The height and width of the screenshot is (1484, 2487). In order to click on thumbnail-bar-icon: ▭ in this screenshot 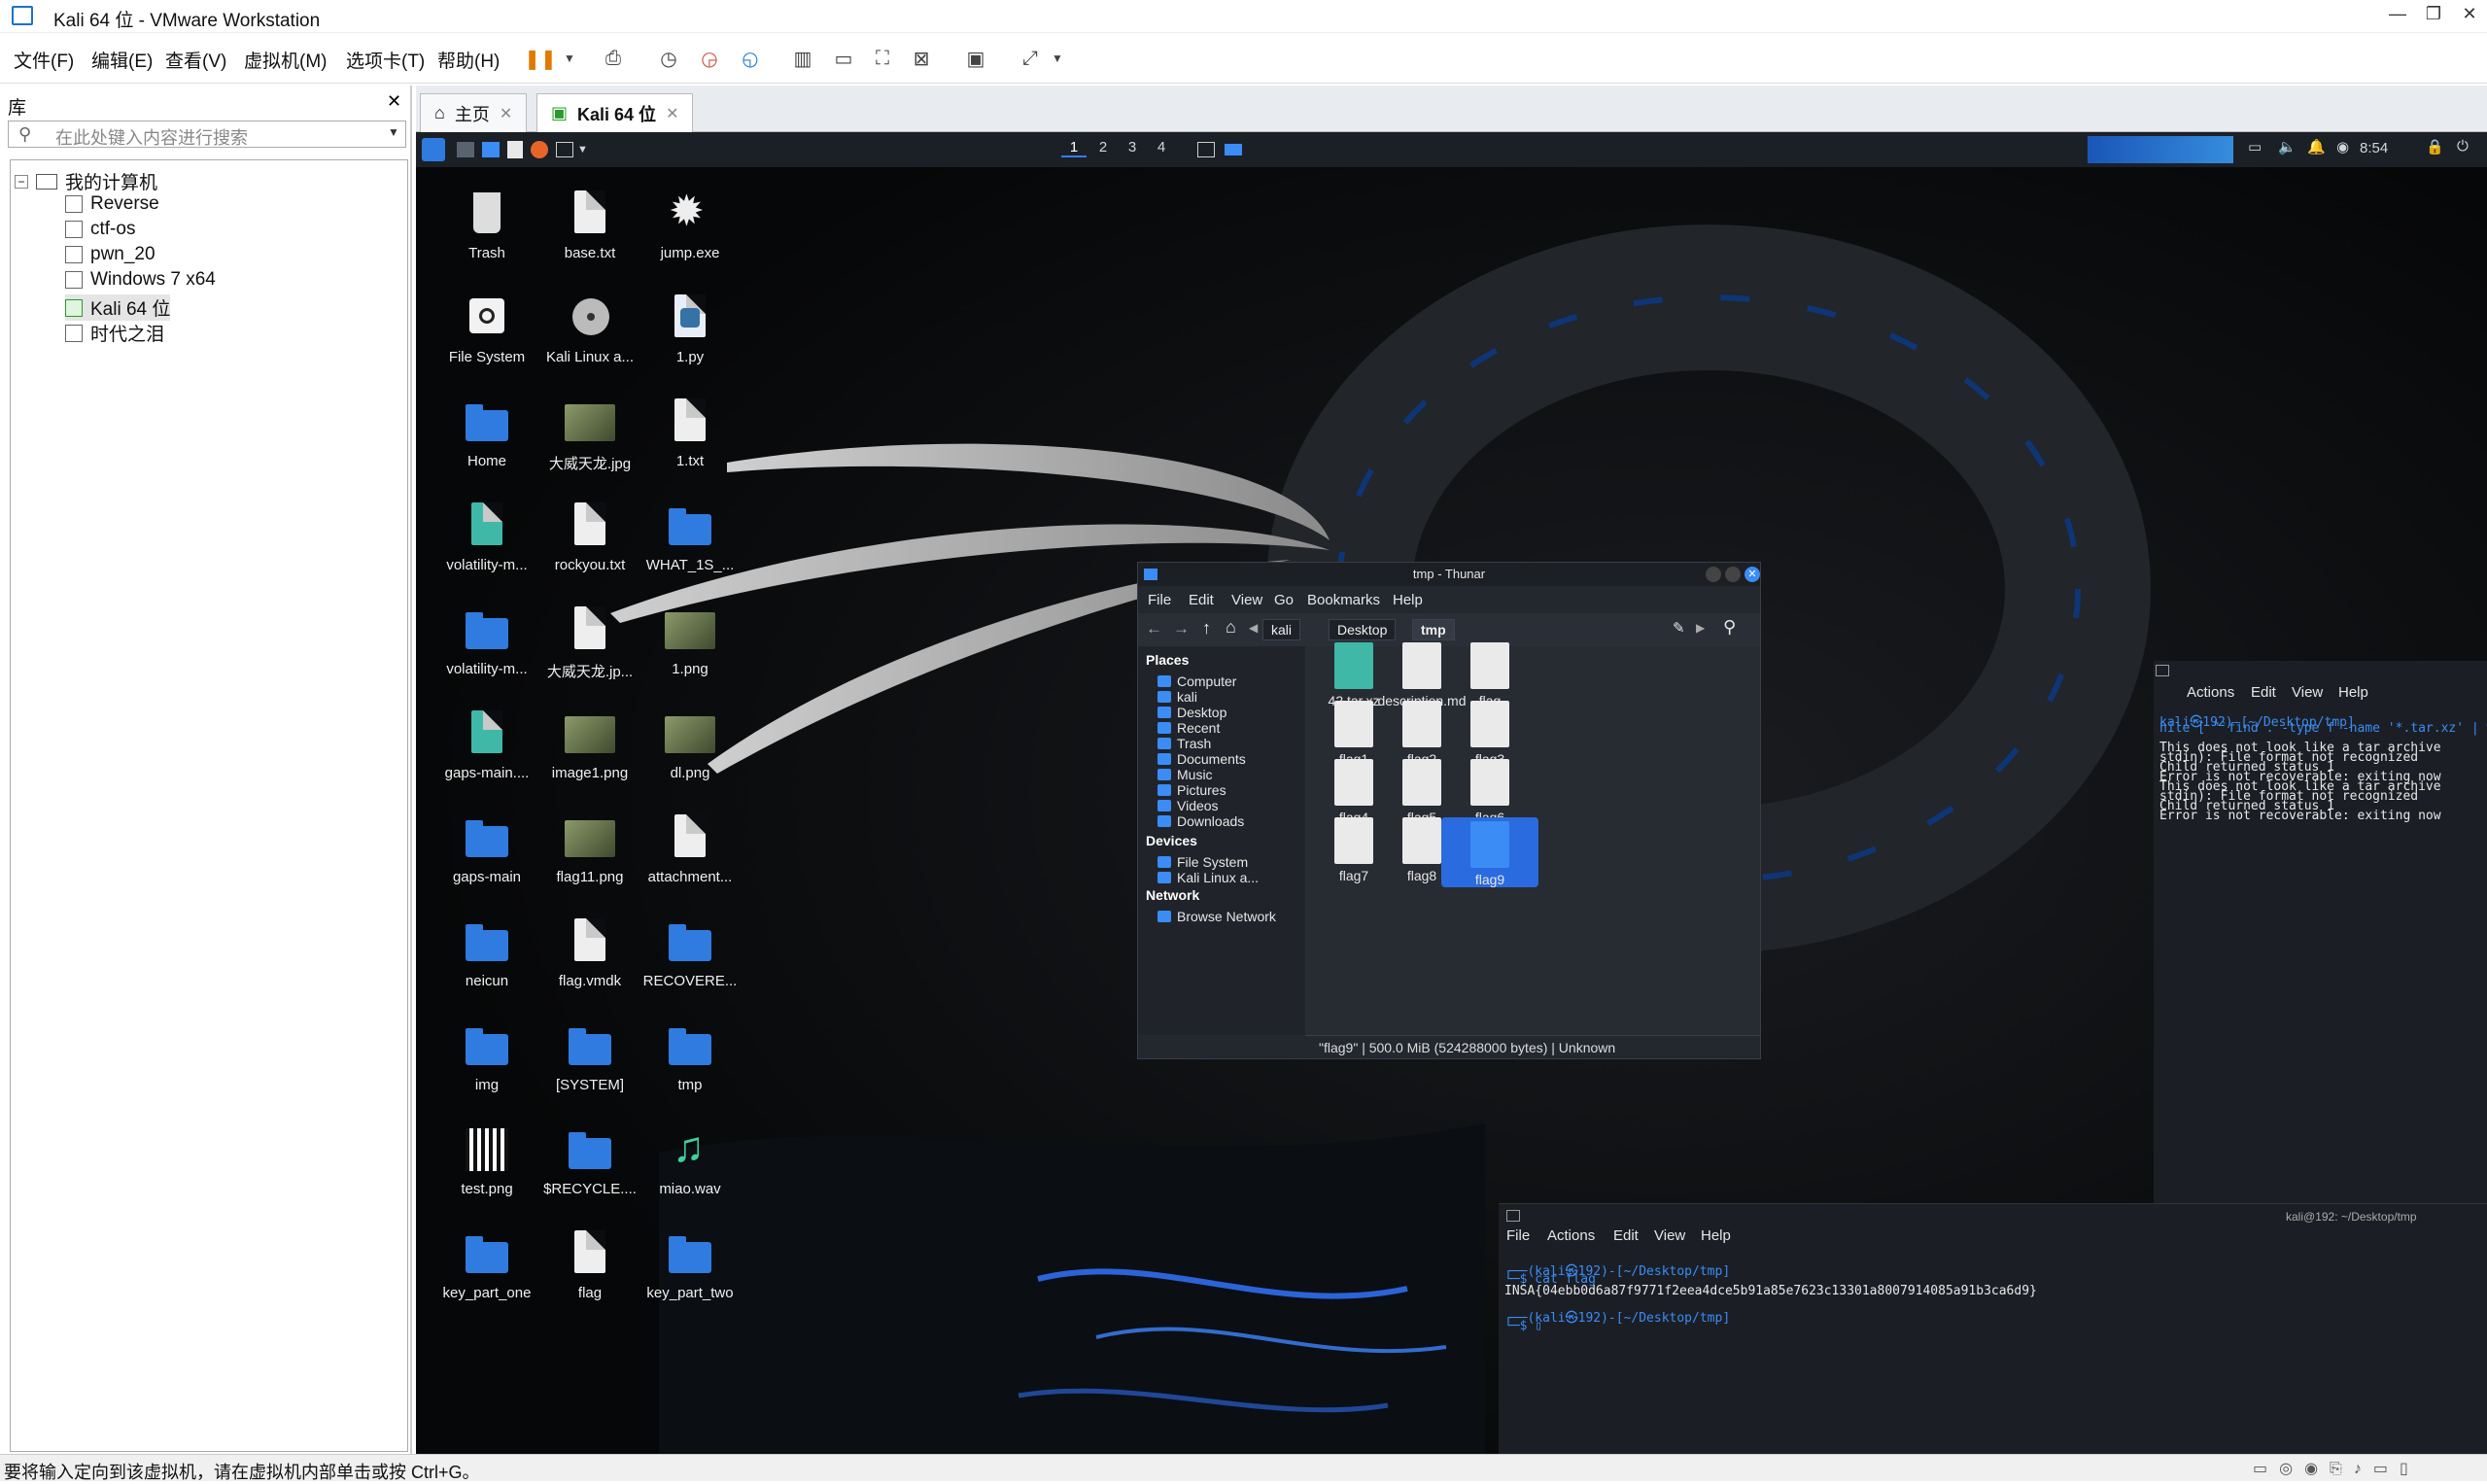, I will do `click(844, 58)`.